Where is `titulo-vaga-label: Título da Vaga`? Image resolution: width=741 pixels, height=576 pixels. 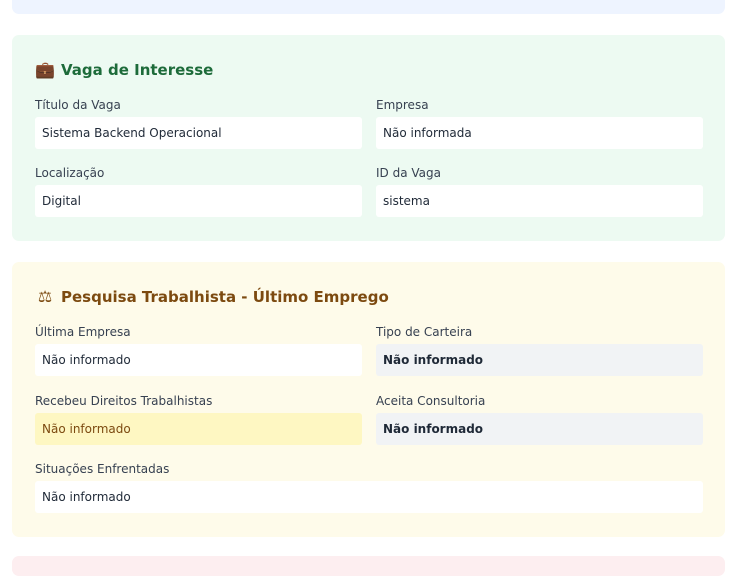 titulo-vaga-label: Título da Vaga is located at coordinates (78, 105).